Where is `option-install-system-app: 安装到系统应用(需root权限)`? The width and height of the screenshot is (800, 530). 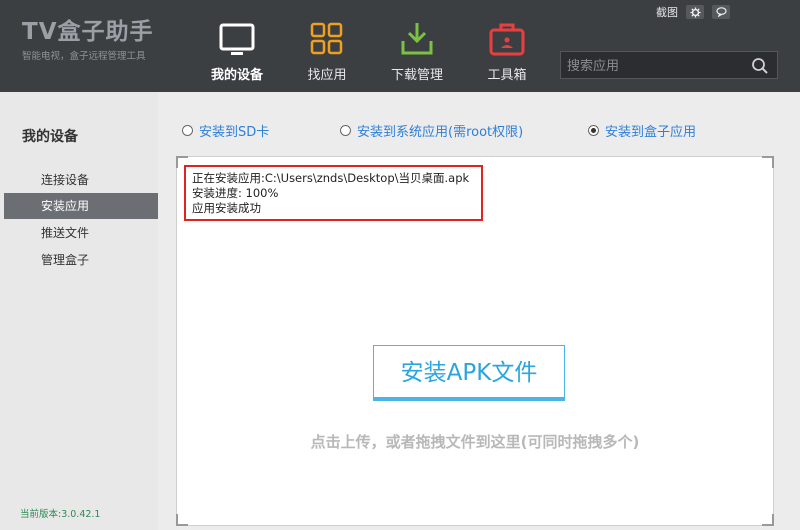
option-install-system-app: 安装到系统应用(需root权限) is located at coordinates (431, 130).